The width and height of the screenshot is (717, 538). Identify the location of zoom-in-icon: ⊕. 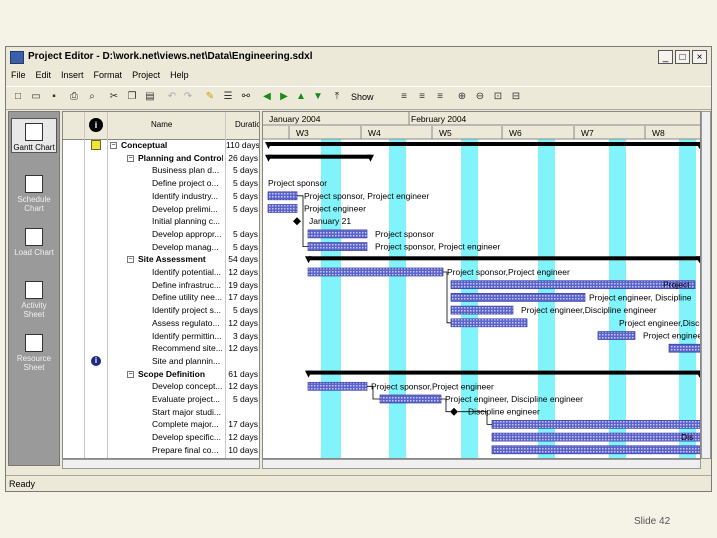
(462, 97).